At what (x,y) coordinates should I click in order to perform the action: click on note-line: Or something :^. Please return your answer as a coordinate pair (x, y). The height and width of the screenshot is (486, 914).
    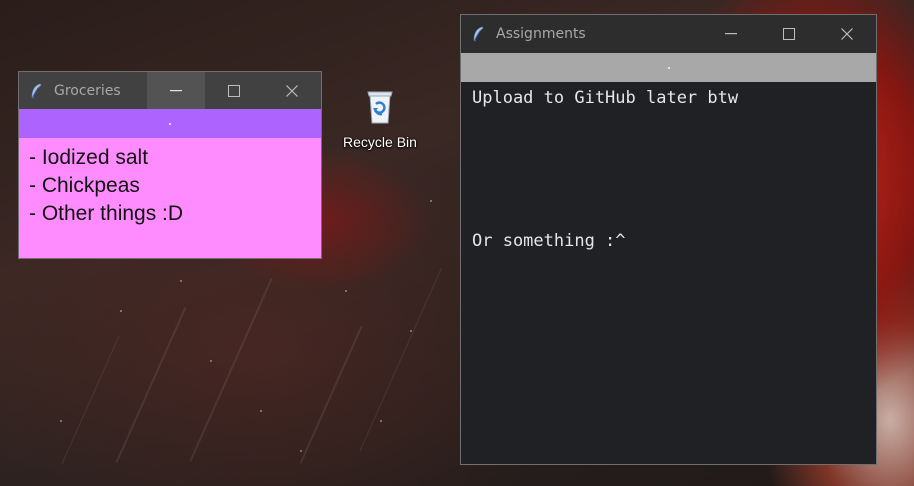
    Looking at the image, I should click on (549, 241).